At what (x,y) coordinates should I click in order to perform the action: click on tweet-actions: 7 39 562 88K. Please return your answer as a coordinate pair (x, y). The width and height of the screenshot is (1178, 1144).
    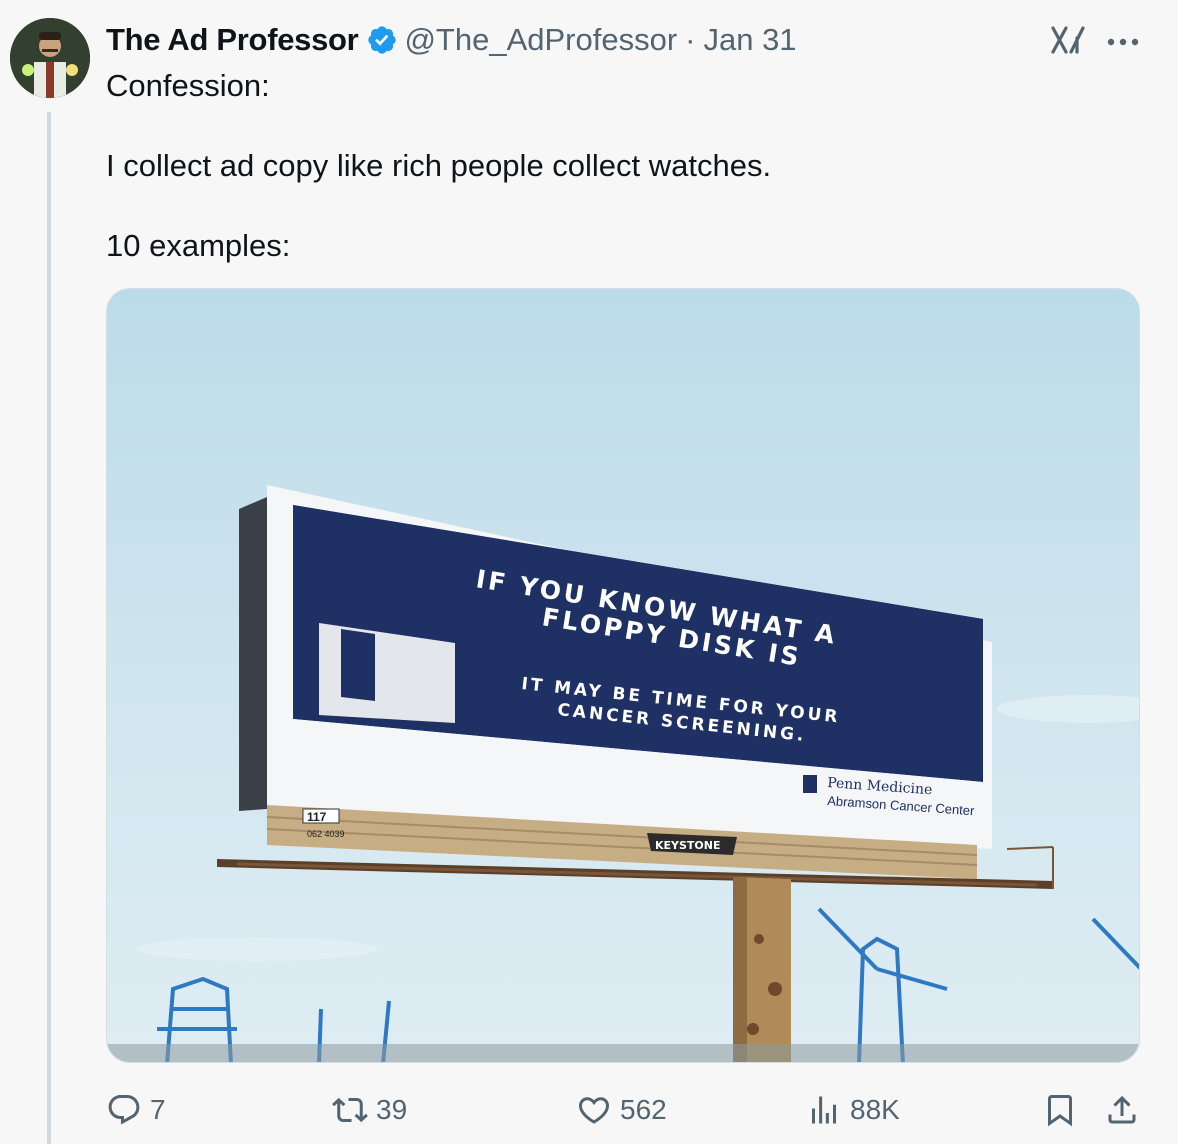
    Looking at the image, I should click on (626, 1110).